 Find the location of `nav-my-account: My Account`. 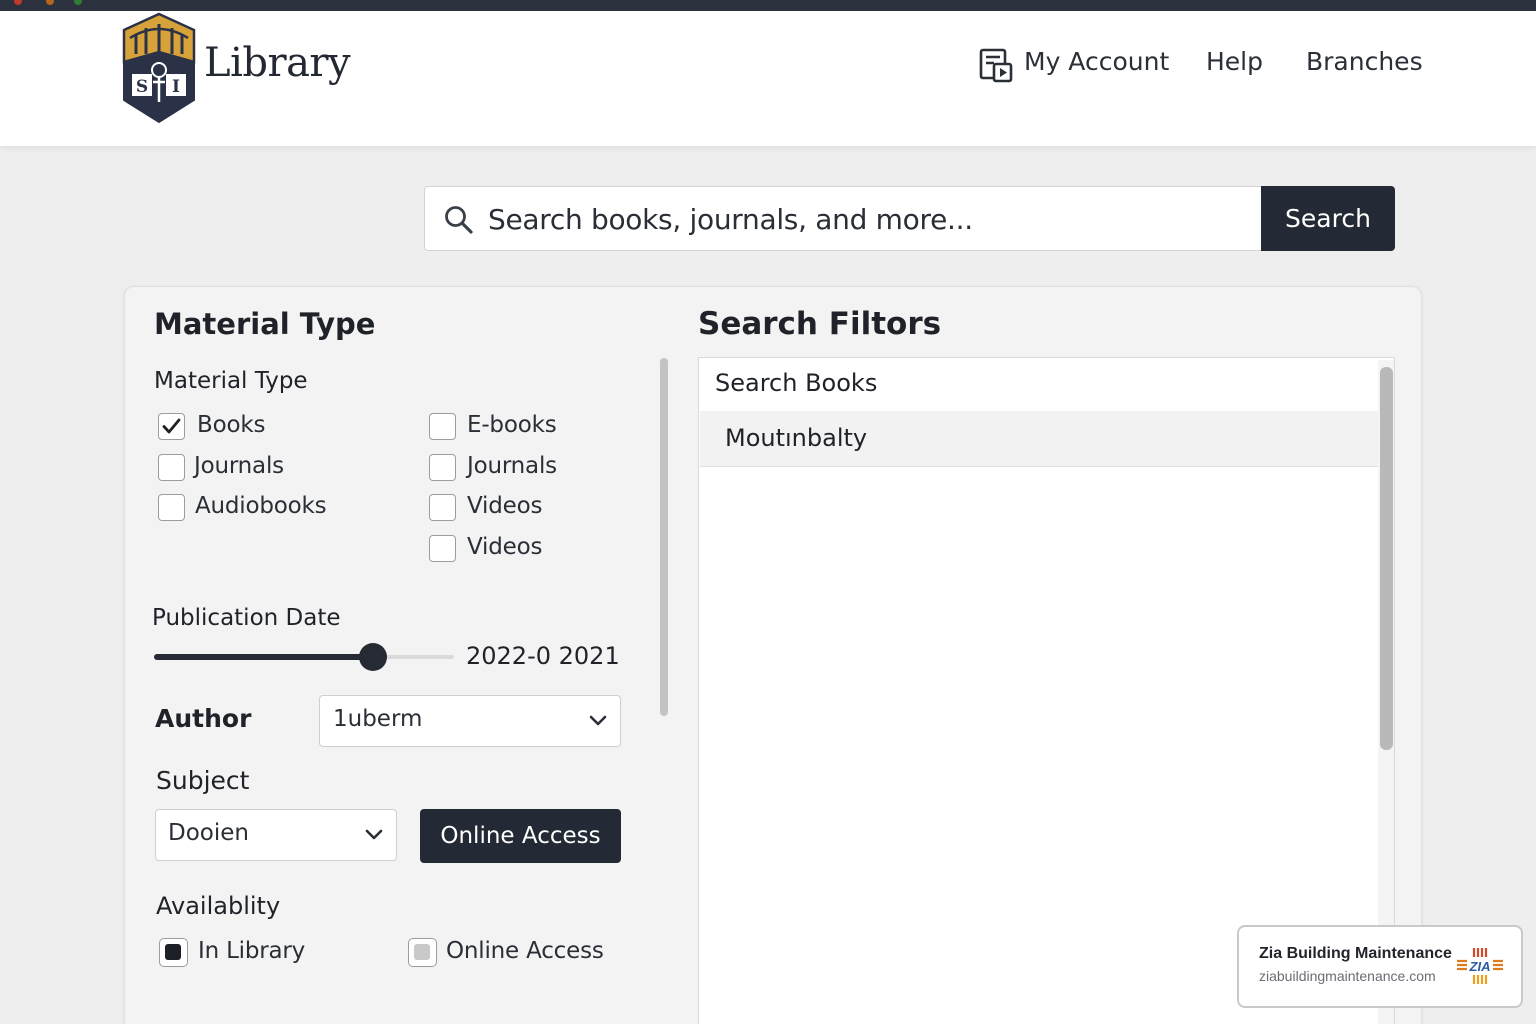

nav-my-account: My Account is located at coordinates (1096, 61).